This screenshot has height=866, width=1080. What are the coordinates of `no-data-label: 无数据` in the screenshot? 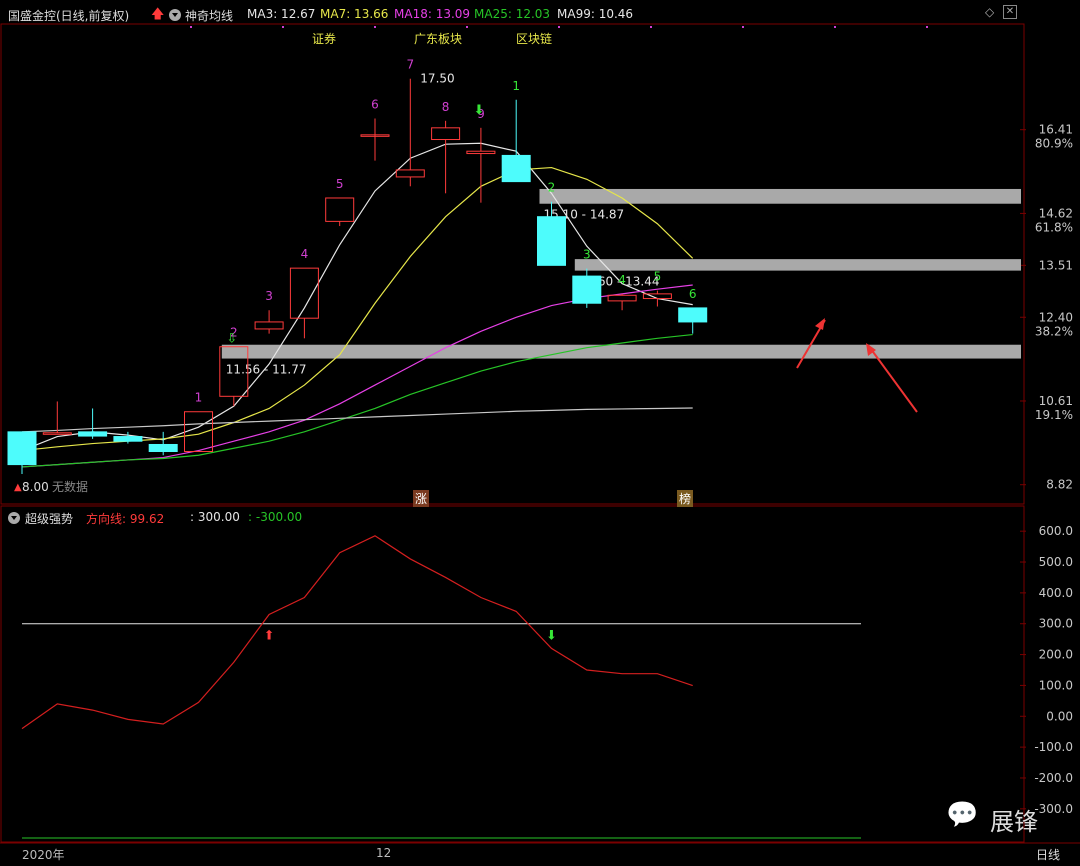 It's located at (70, 487).